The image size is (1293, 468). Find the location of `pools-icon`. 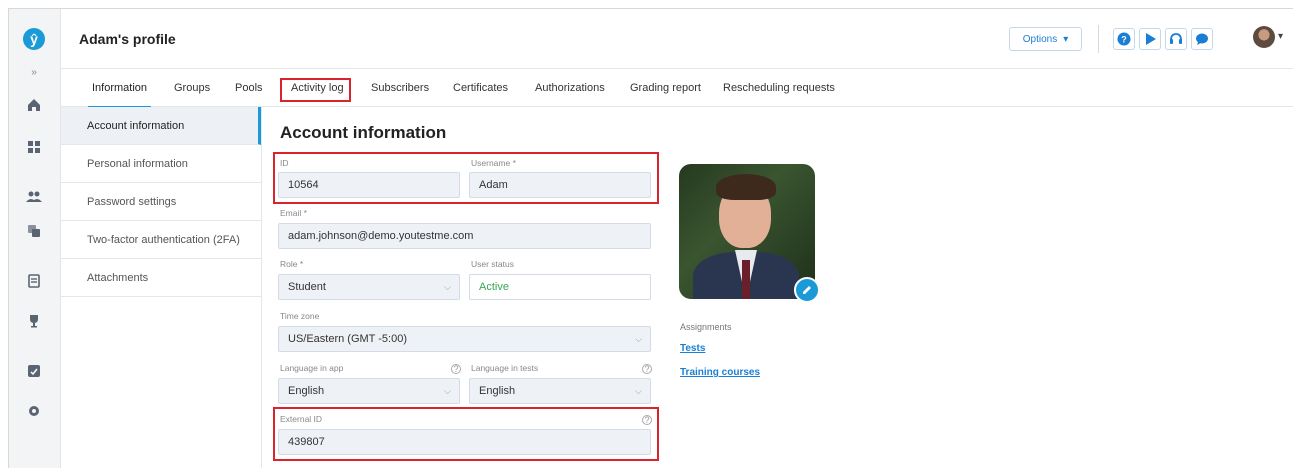

pools-icon is located at coordinates (34, 231).